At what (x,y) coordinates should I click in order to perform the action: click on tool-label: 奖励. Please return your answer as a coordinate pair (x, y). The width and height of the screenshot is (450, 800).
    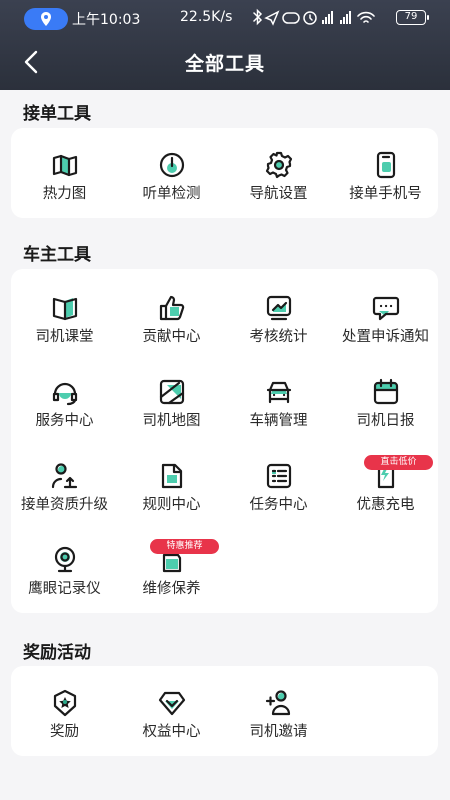
    Looking at the image, I should click on (64, 732).